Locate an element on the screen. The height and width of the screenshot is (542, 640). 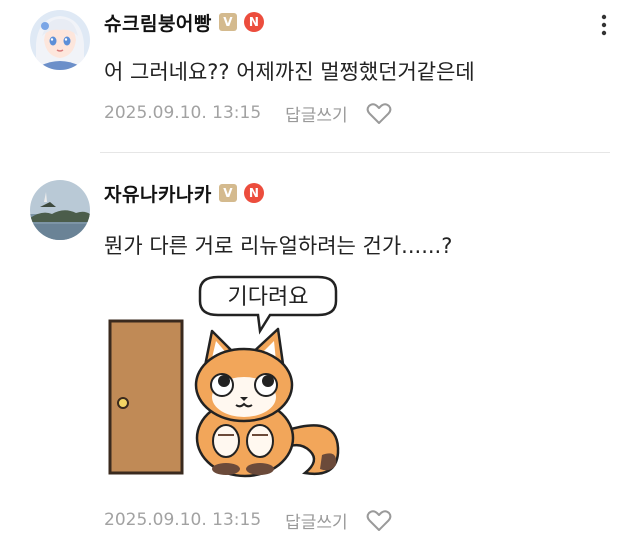
author-row: 자유나카나카 V N is located at coordinates (184, 193).